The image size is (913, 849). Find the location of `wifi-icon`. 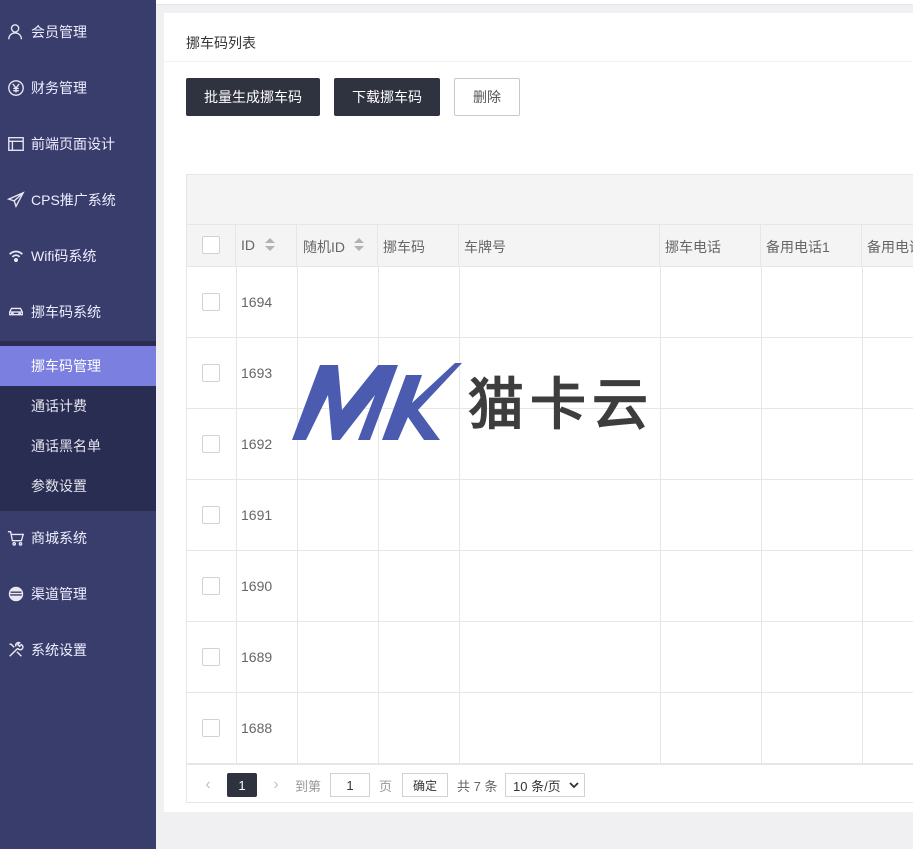

wifi-icon is located at coordinates (16, 256).